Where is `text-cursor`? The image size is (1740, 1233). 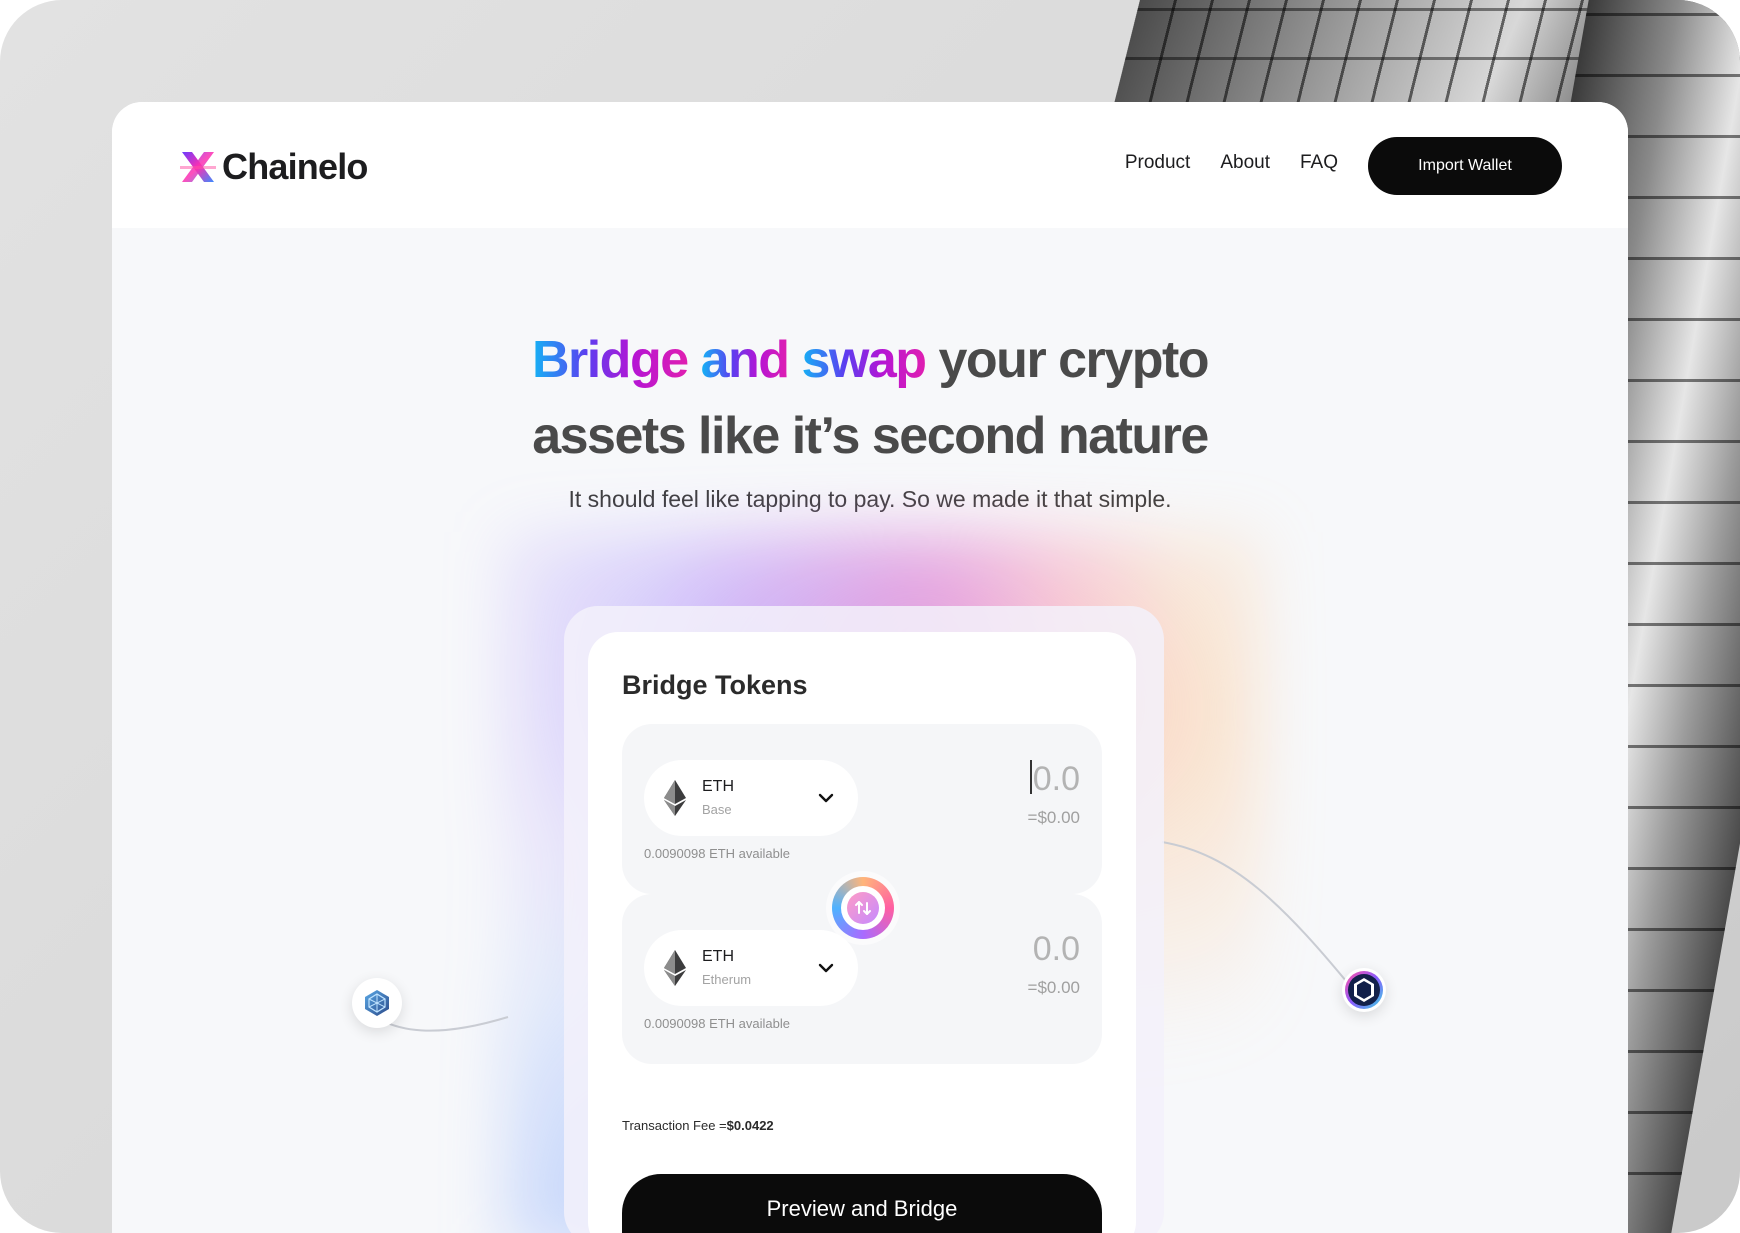 text-cursor is located at coordinates (1030, 777).